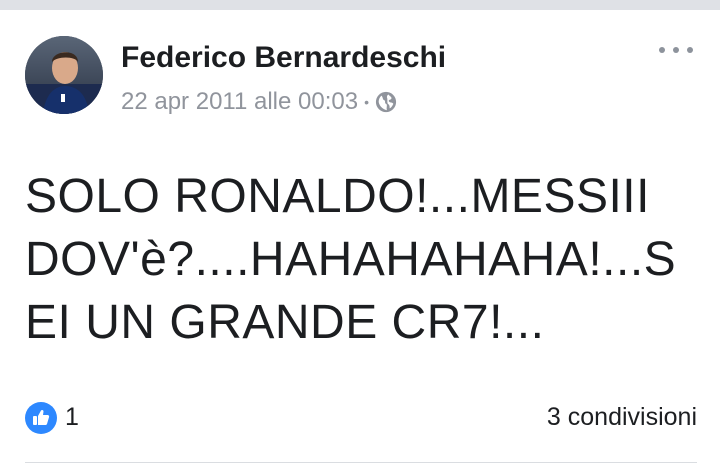 The width and height of the screenshot is (720, 465). Describe the element at coordinates (239, 102) in the screenshot. I see `post-timestamp: 22 apr 2011 alle 00:03` at that location.